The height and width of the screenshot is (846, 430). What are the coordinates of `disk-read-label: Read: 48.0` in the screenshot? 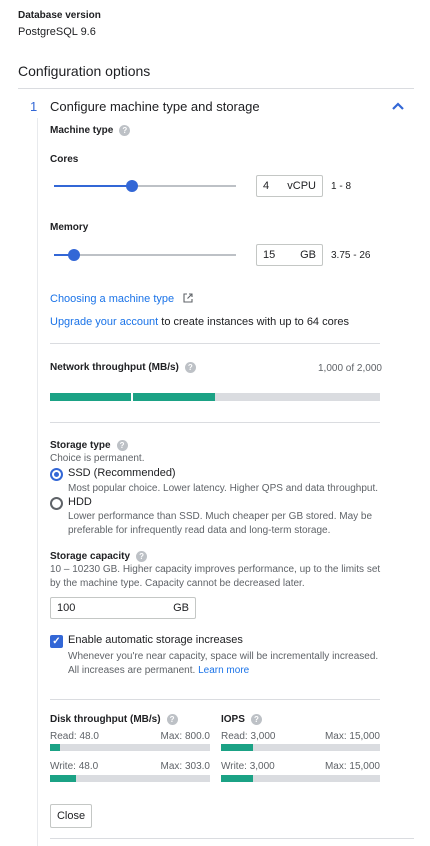 It's located at (74, 736).